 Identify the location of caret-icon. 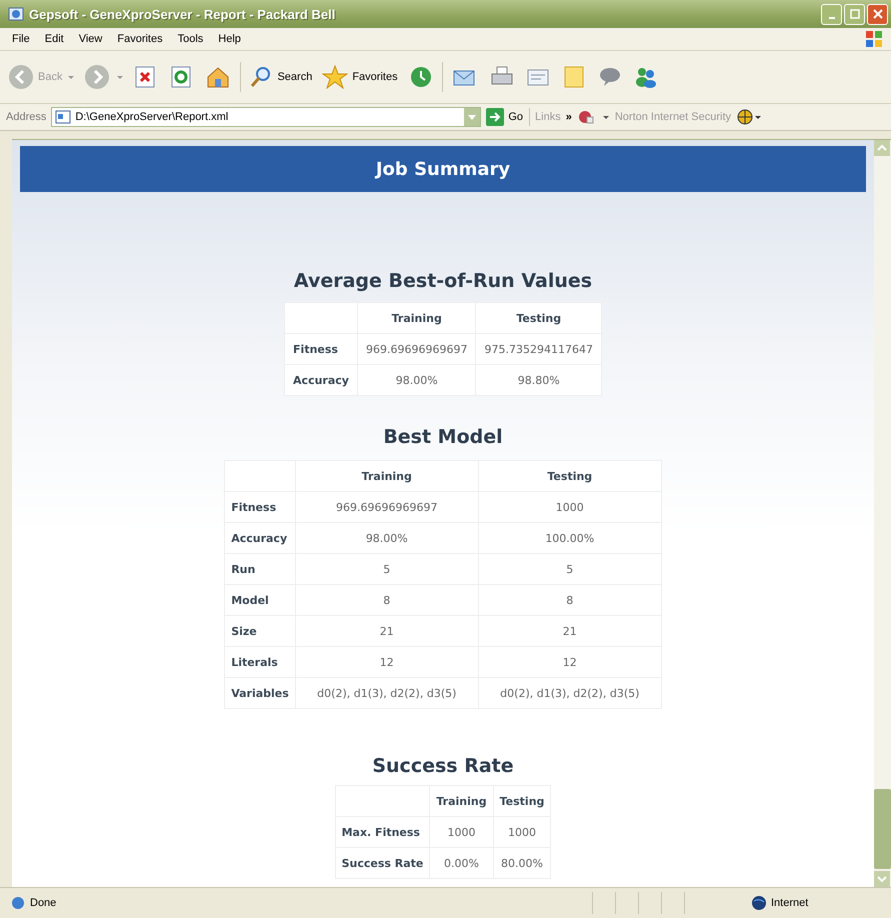
(606, 117).